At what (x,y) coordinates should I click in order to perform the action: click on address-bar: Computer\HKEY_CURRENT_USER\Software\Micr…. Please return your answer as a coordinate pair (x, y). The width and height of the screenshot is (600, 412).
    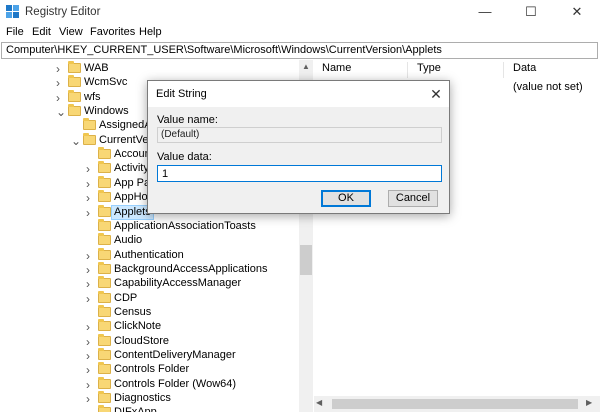
    Looking at the image, I should click on (299, 50).